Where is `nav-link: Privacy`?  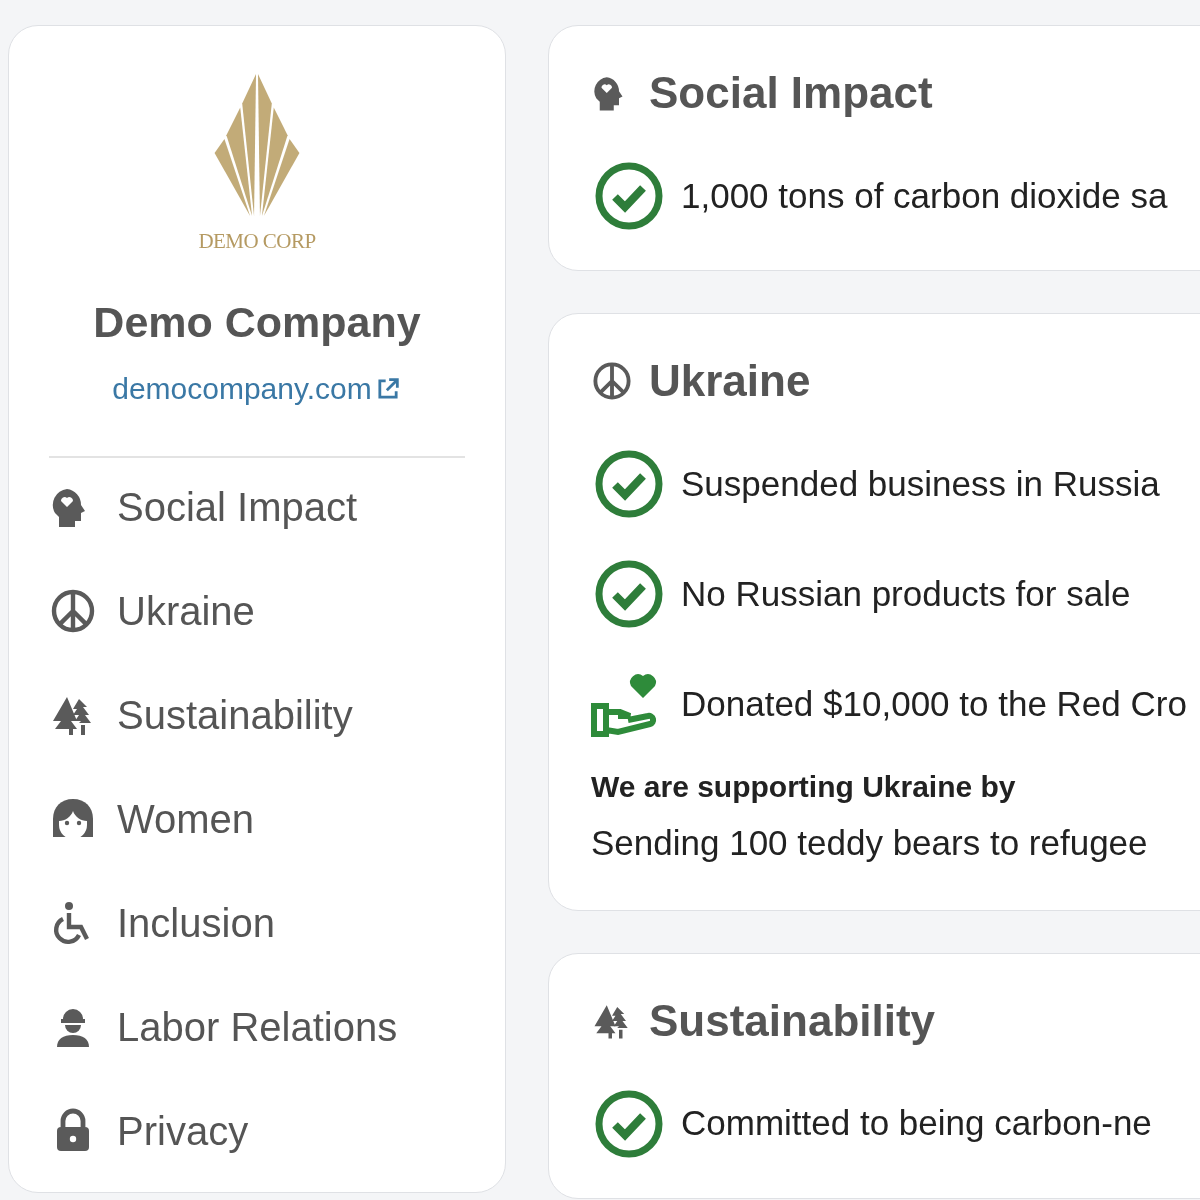
nav-link: Privacy is located at coordinates (257, 1131).